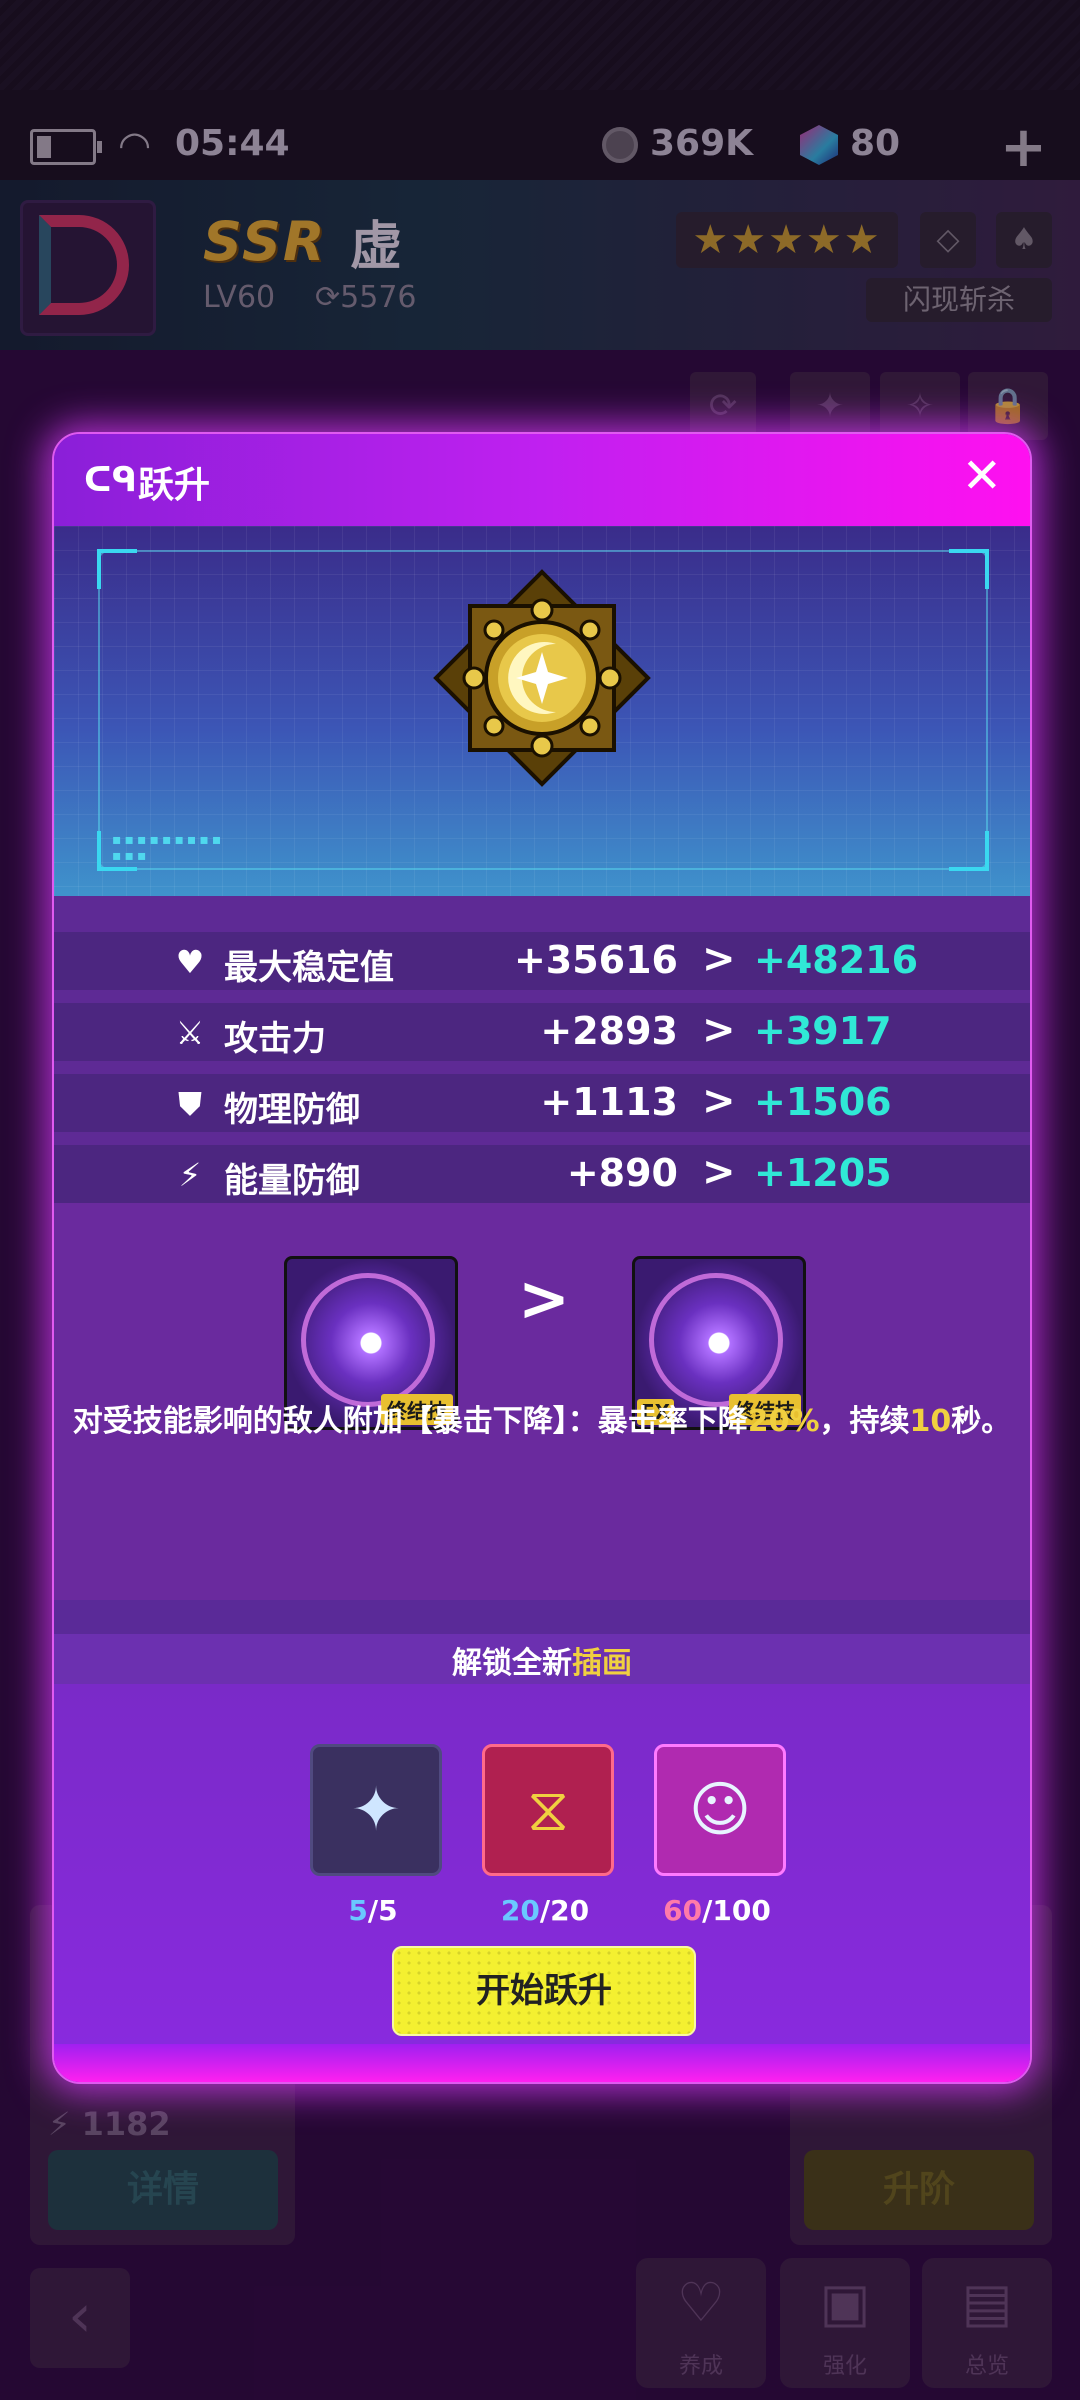 The image size is (1080, 2400). I want to click on close-button: ✕, so click(982, 476).